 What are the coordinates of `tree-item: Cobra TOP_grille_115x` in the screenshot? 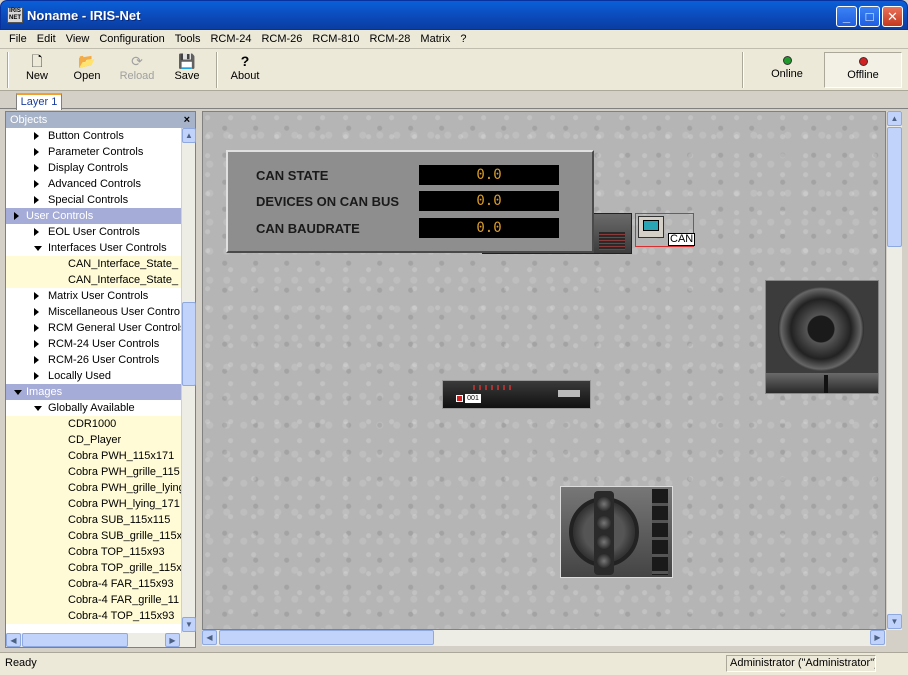 It's located at (93, 568).